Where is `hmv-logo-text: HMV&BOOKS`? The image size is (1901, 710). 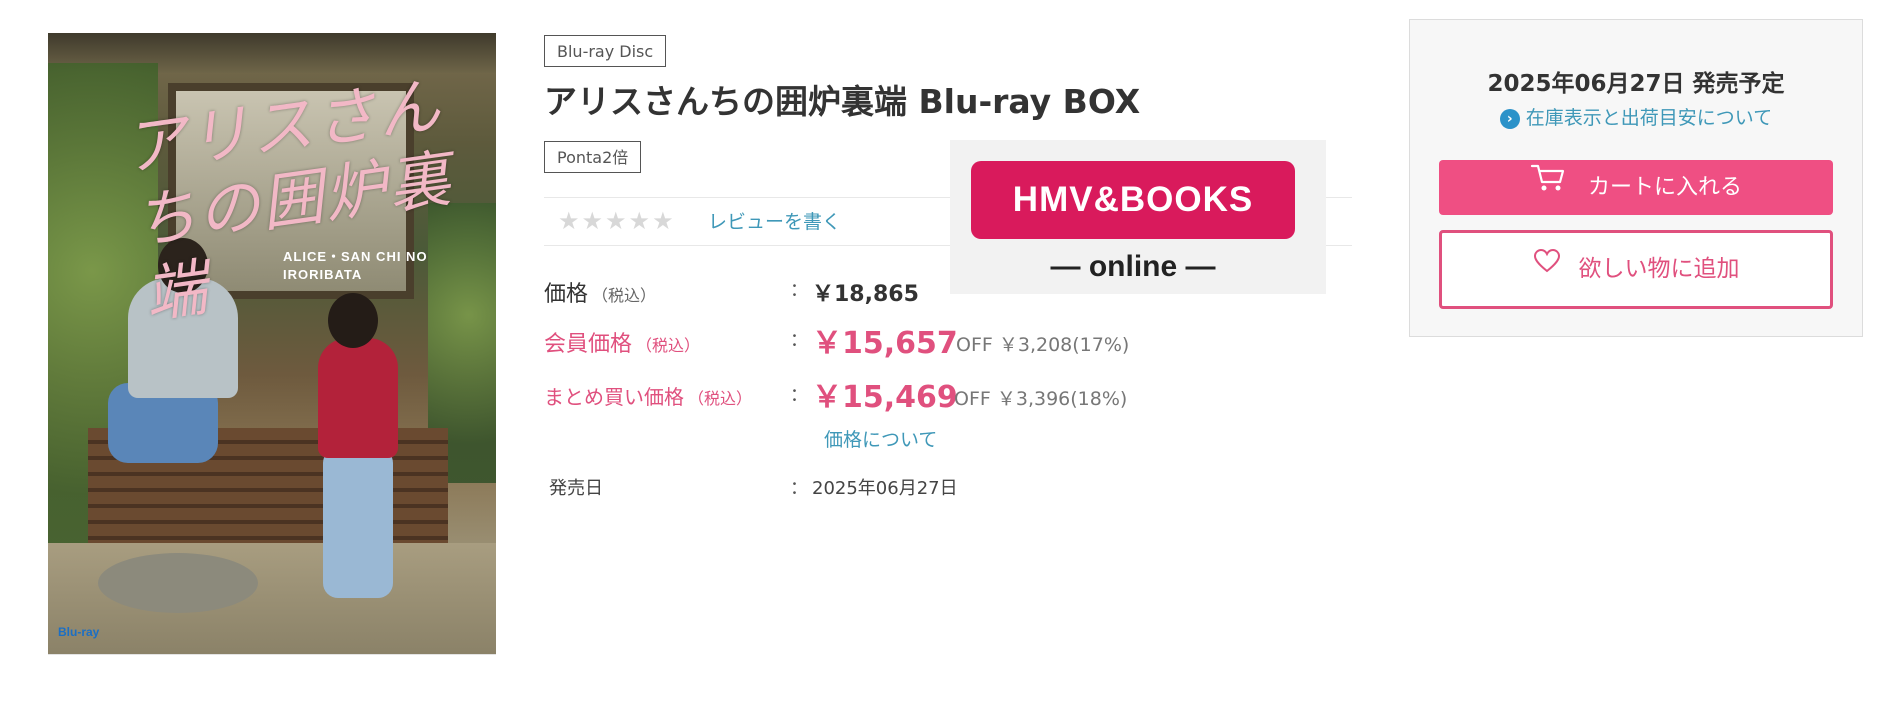 hmv-logo-text: HMV&BOOKS is located at coordinates (1133, 199).